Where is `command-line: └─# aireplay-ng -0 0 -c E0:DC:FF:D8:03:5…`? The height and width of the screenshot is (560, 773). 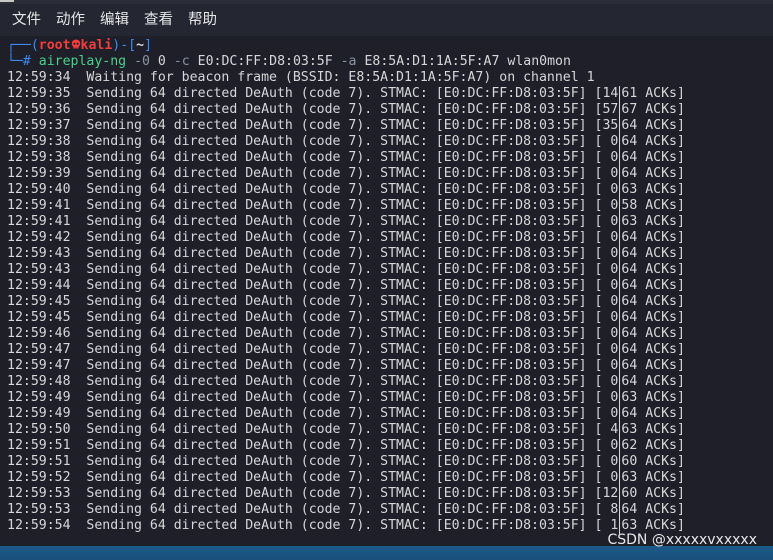 command-line: └─# aireplay-ng -0 0 -c E0:DC:FF:D8:03:5… is located at coordinates (289, 62).